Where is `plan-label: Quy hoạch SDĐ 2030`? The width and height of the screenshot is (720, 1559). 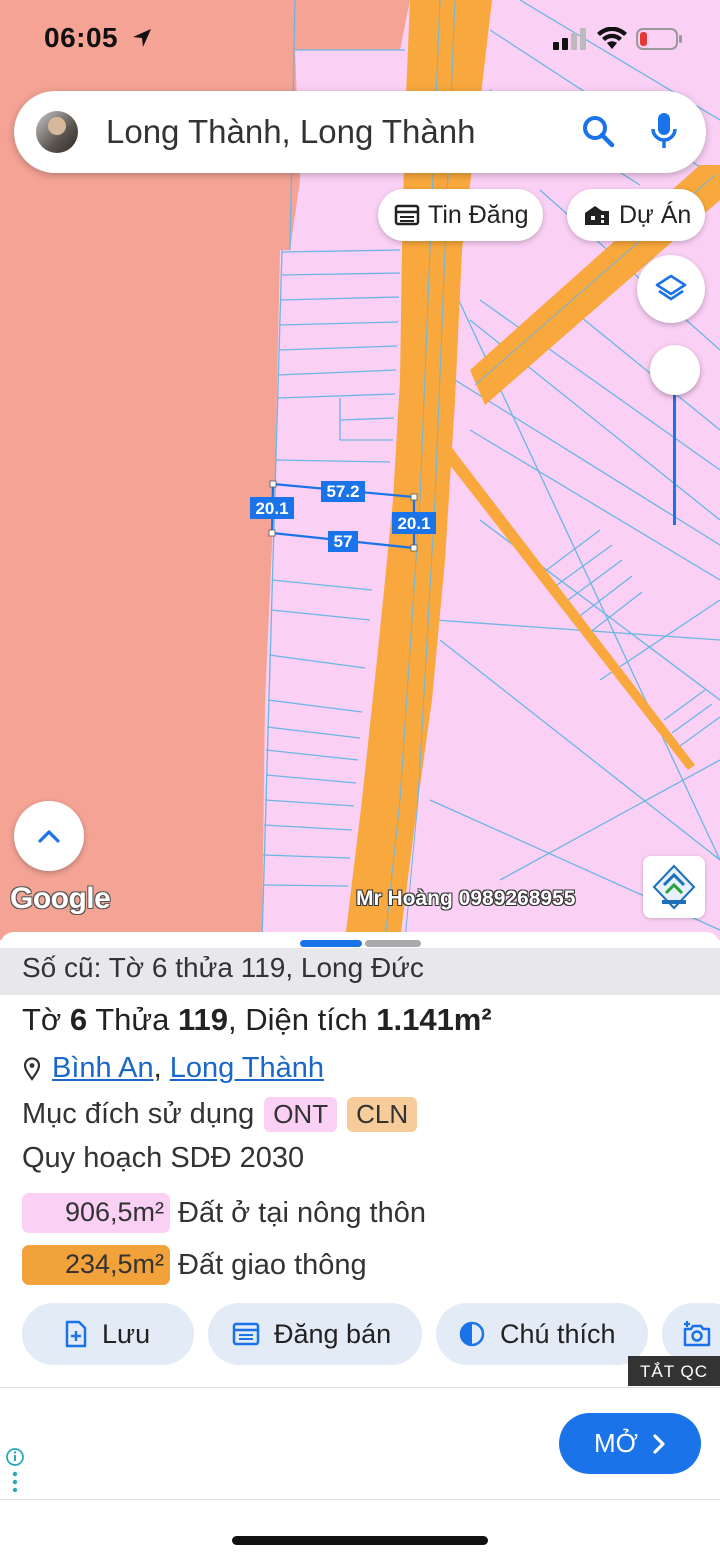 plan-label: Quy hoạch SDĐ 2030 is located at coordinates (163, 1158).